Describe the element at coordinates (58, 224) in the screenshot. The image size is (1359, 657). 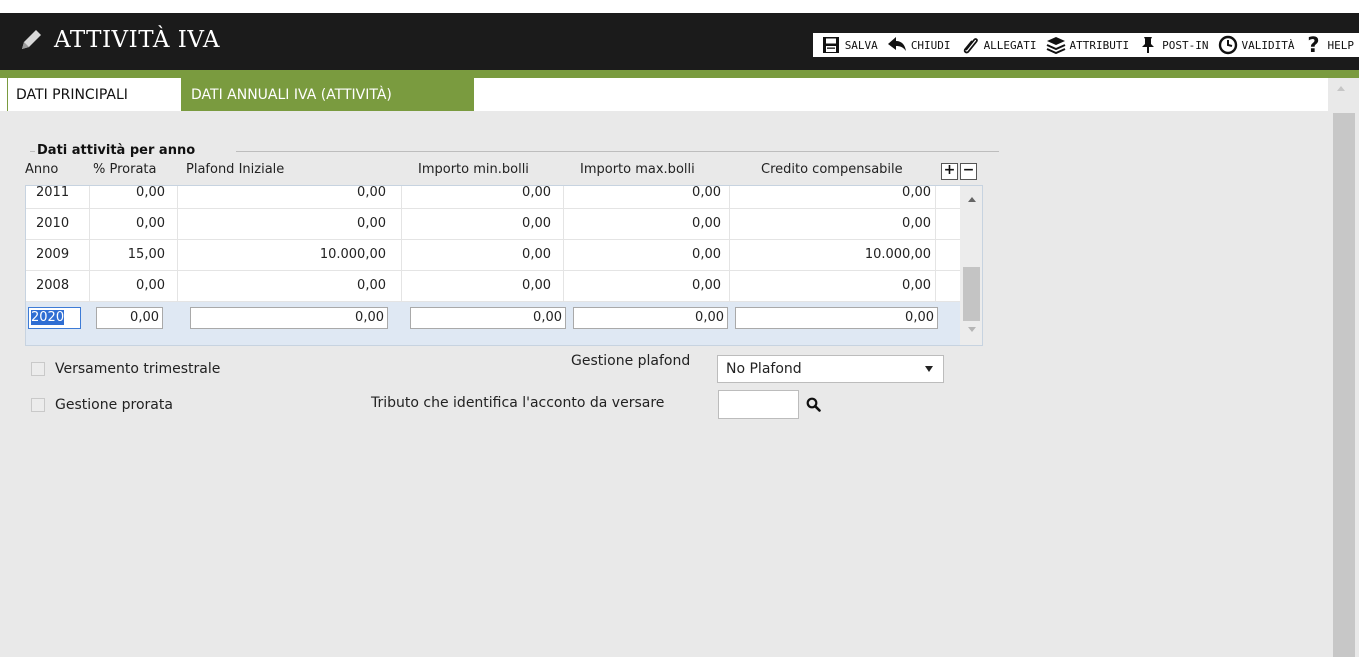
I see `cell-anno: 2010` at that location.